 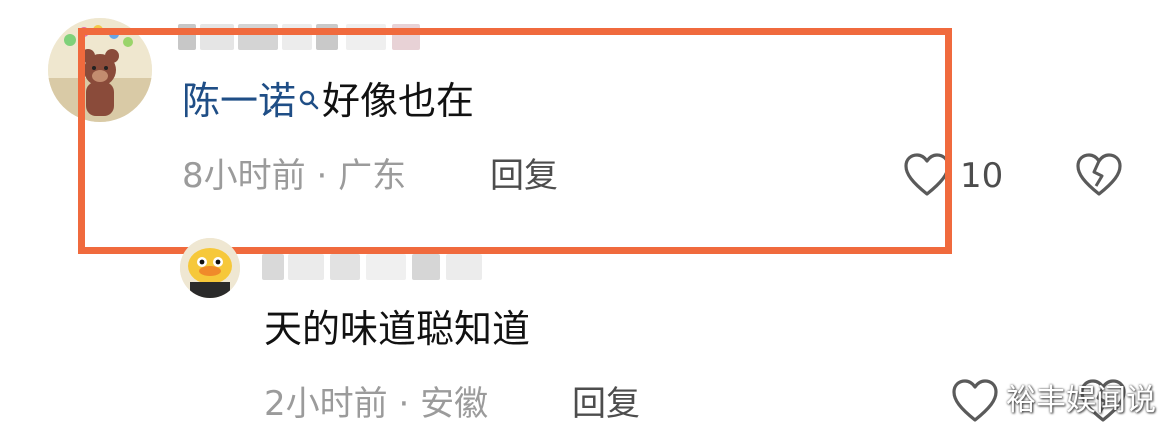 What do you see at coordinates (1099, 177) in the screenshot?
I see `broken-heart-icon` at bounding box center [1099, 177].